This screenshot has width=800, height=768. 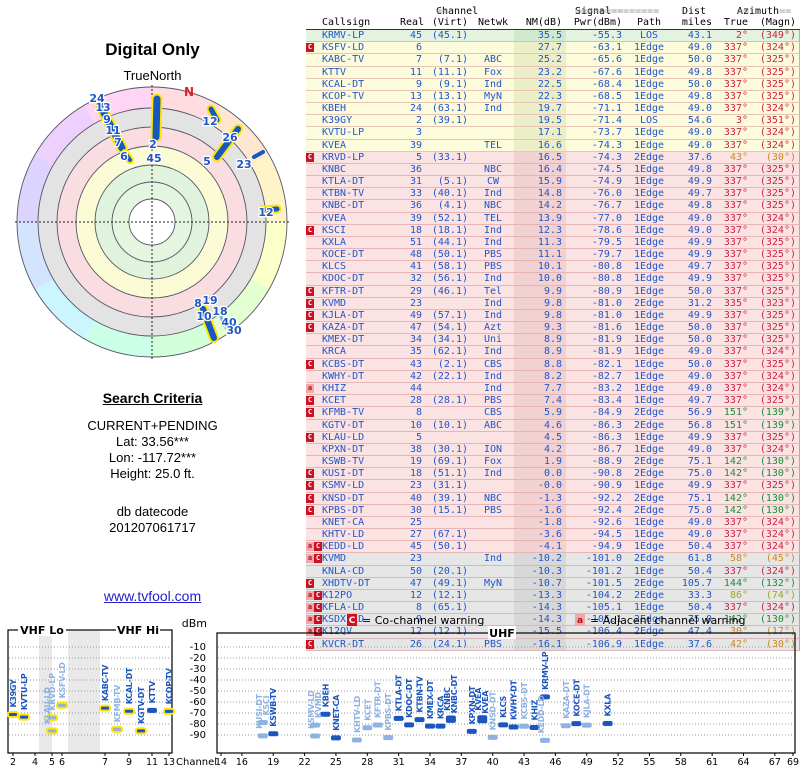 What do you see at coordinates (540, 303) in the screenshot?
I see `cell-nm: 9.8` at bounding box center [540, 303].